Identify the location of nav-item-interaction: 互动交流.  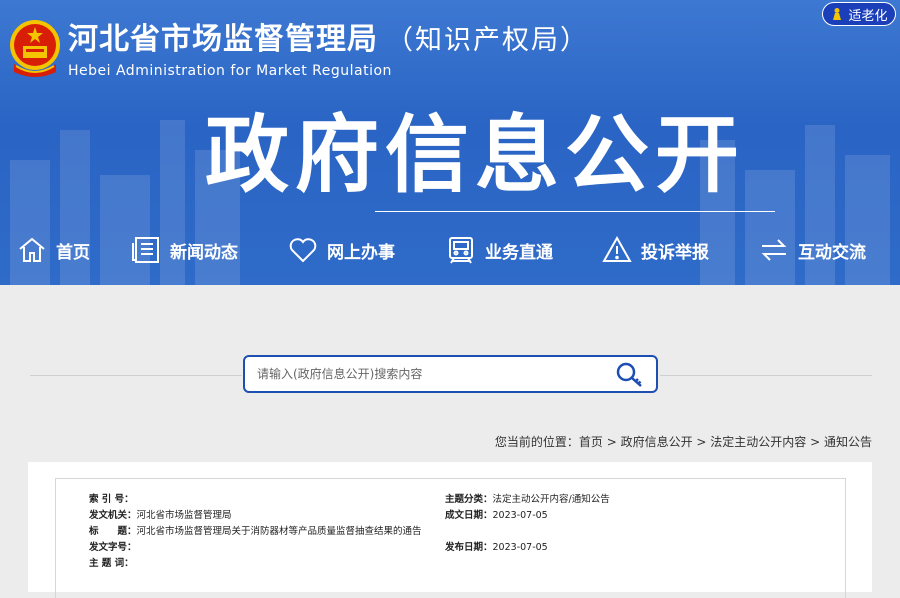
(812, 250).